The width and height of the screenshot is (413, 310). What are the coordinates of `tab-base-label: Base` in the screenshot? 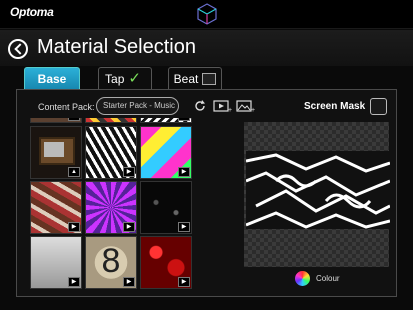 It's located at (52, 78).